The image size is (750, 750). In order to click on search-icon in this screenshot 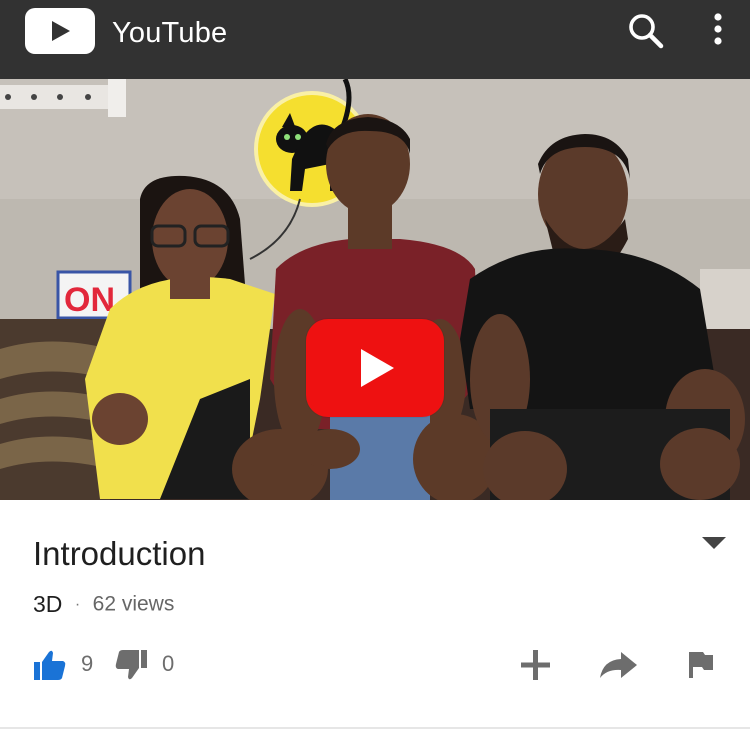, I will do `click(646, 31)`.